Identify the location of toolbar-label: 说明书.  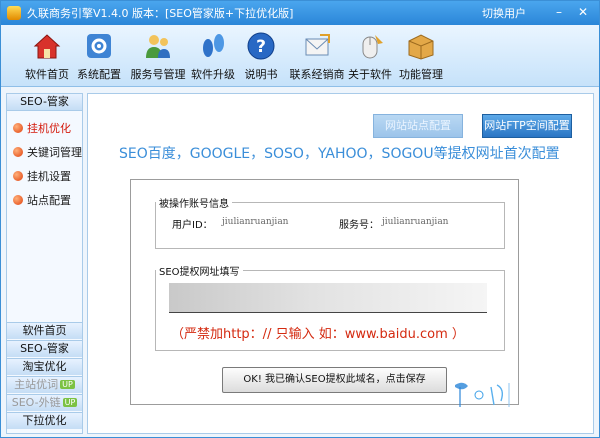
(261, 74).